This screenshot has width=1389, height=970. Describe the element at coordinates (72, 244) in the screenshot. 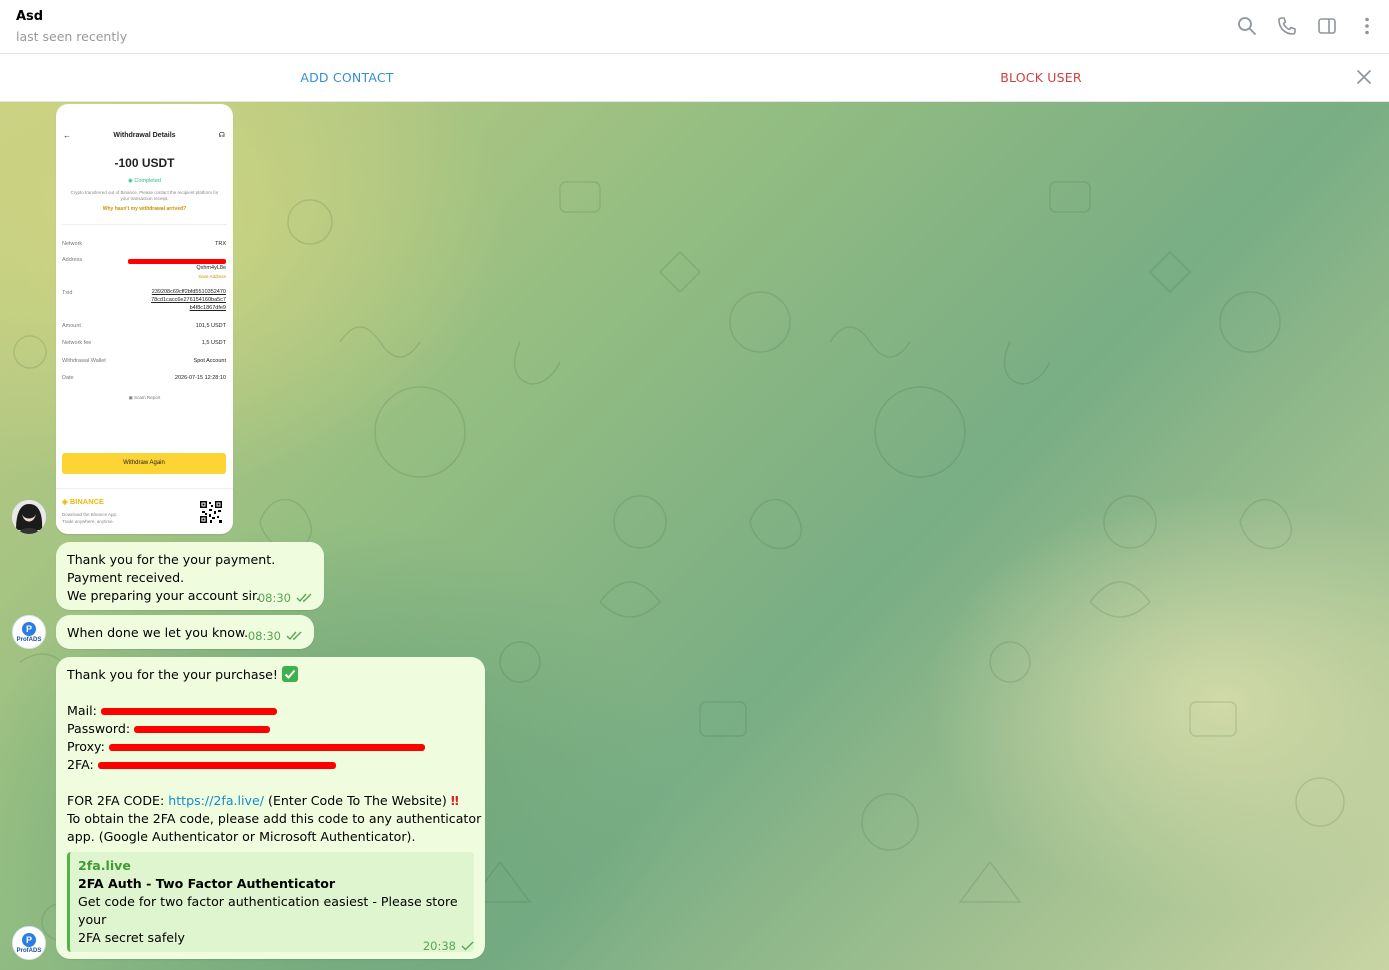

I see `network-label: Network` at that location.